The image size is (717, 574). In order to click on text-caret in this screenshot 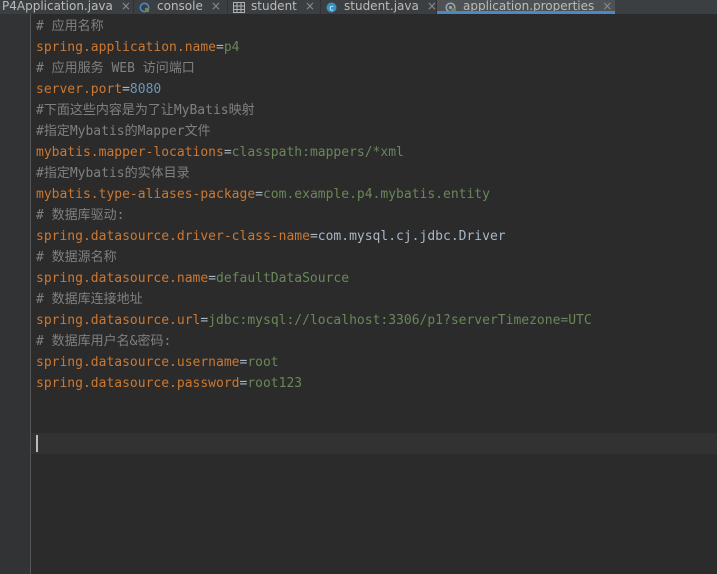, I will do `click(37, 443)`.